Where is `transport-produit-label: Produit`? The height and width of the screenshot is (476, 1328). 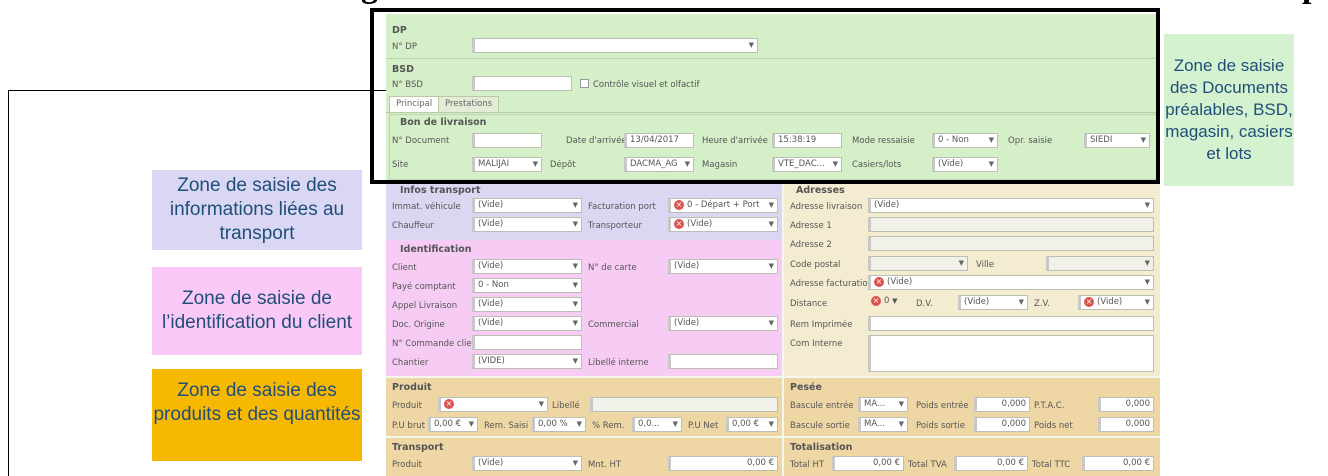 transport-produit-label: Produit is located at coordinates (407, 465).